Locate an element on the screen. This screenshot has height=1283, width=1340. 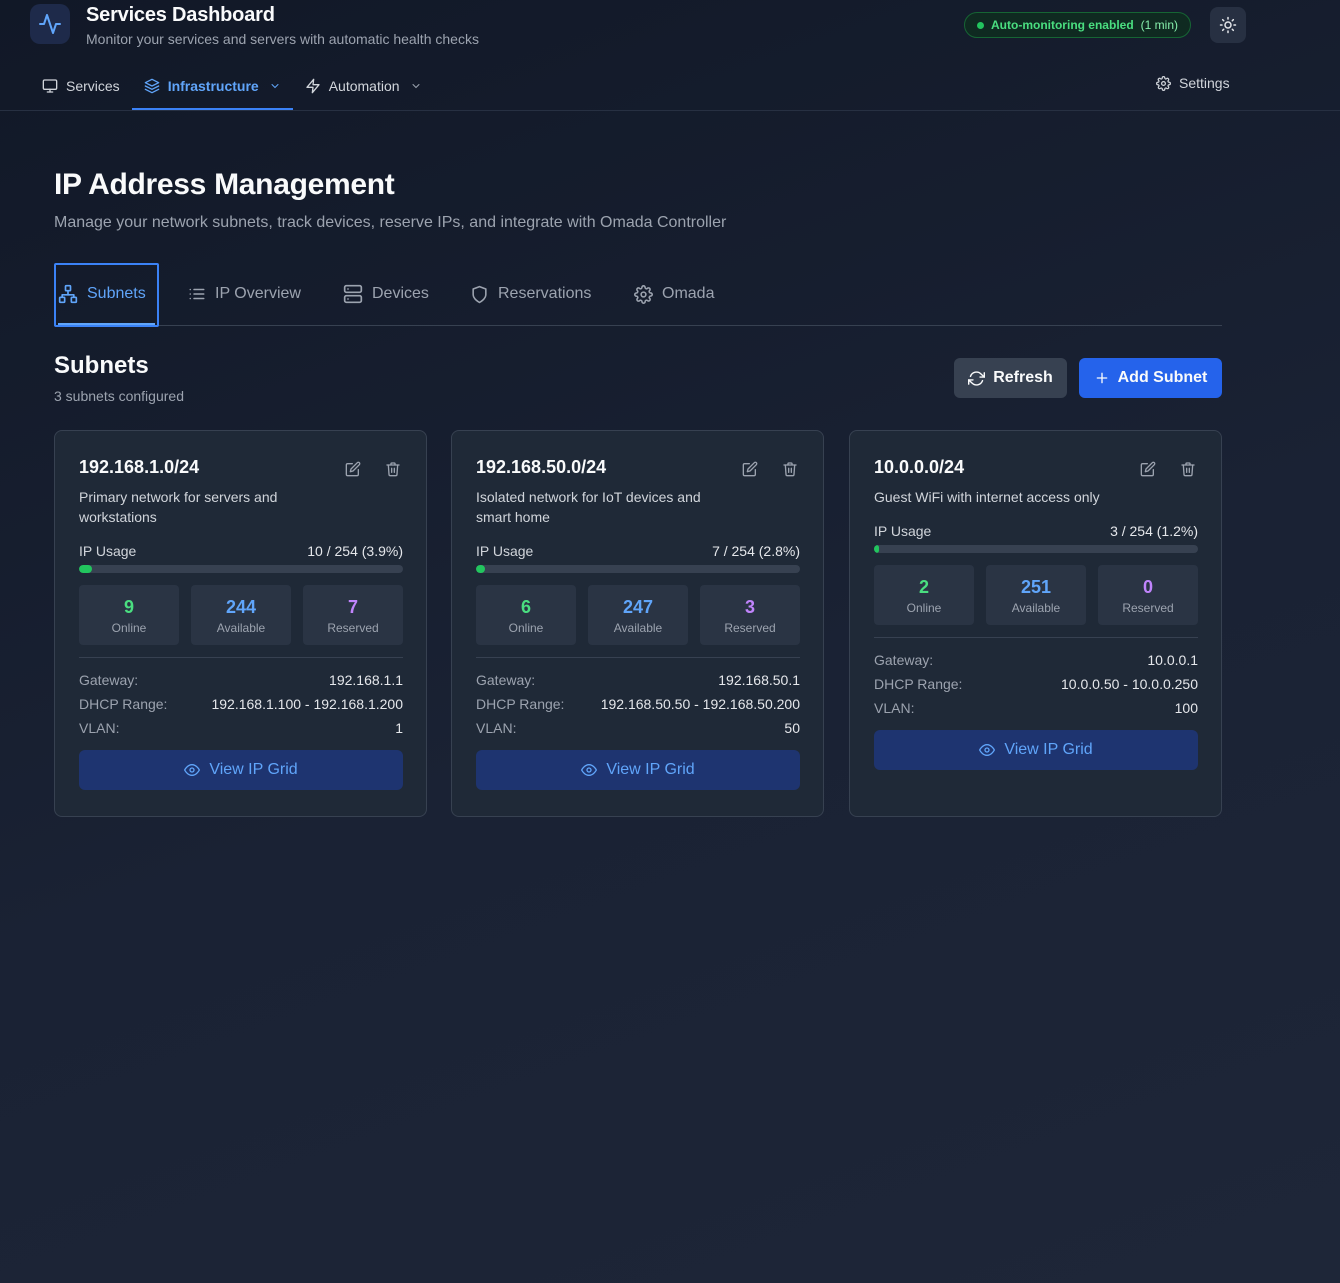
stat-available-label: Available is located at coordinates (1036, 607).